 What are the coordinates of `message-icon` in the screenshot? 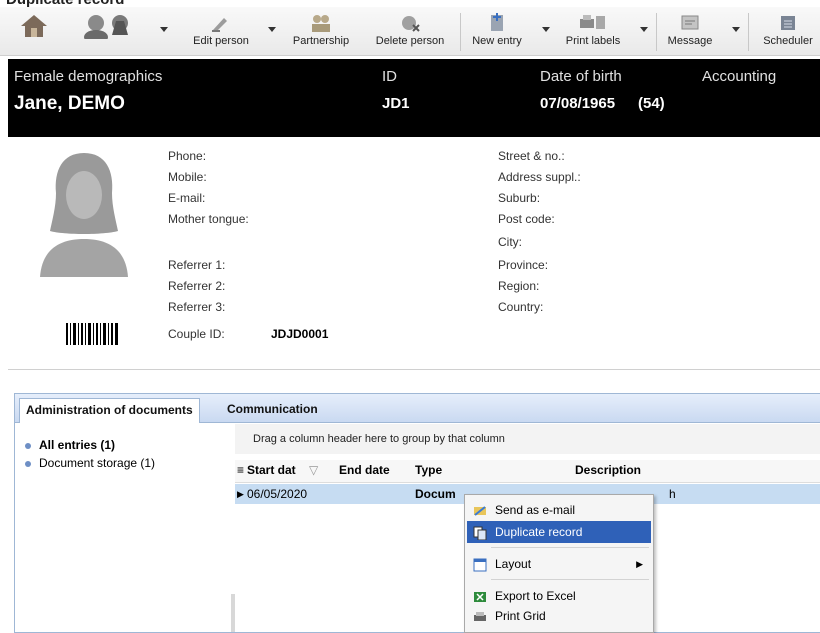 It's located at (690, 24).